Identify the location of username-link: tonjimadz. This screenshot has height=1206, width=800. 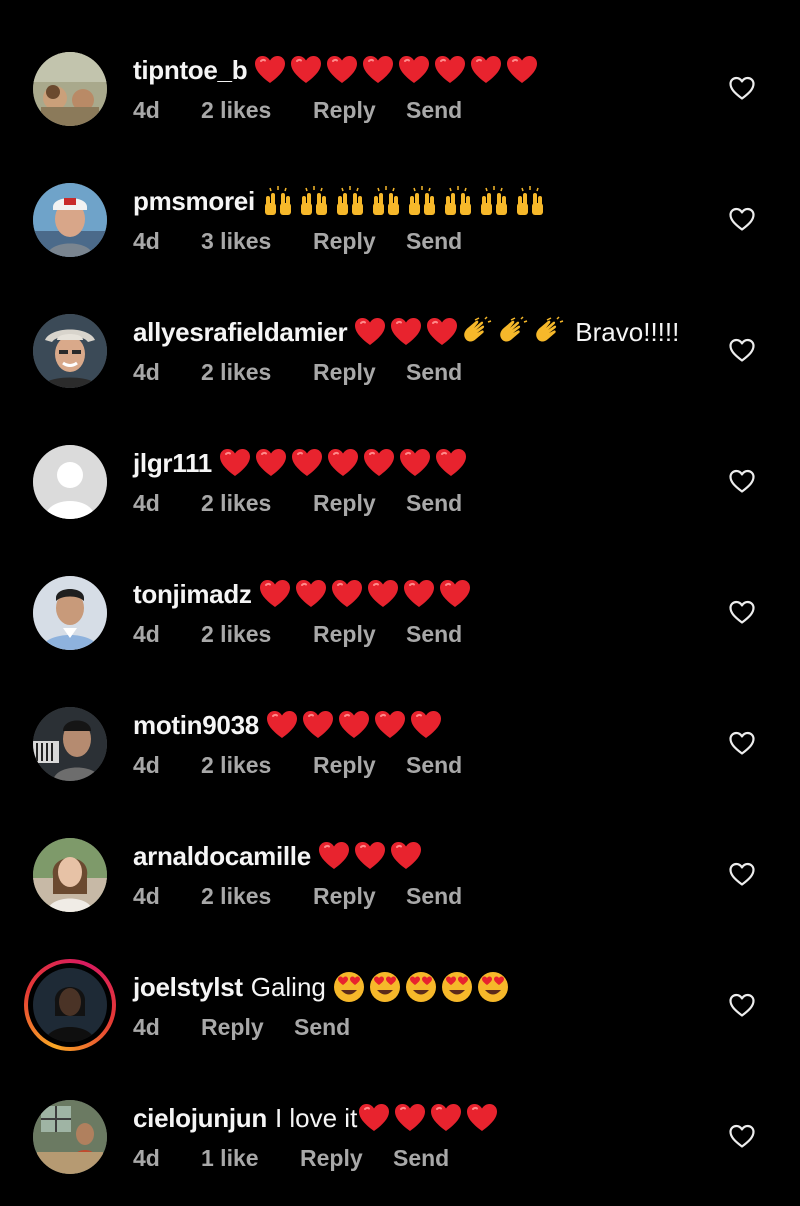
(192, 594).